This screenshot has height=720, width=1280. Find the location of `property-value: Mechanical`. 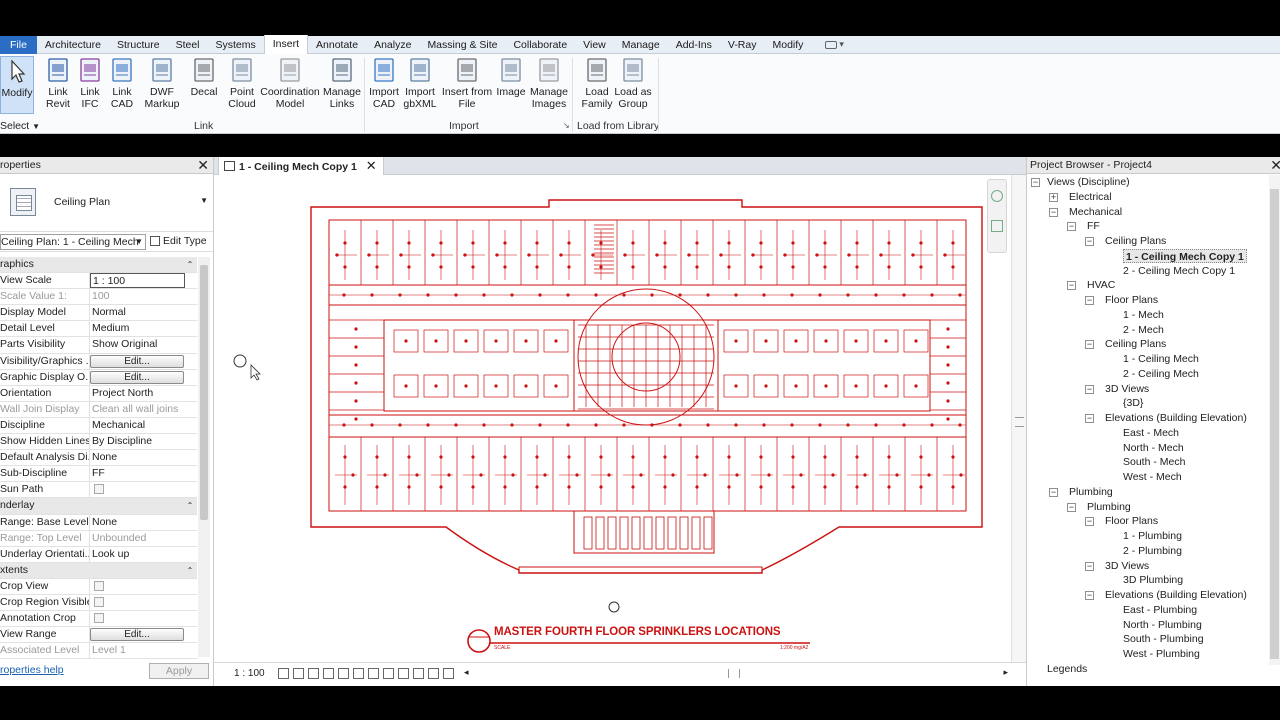

property-value: Mechanical is located at coordinates (143, 425).